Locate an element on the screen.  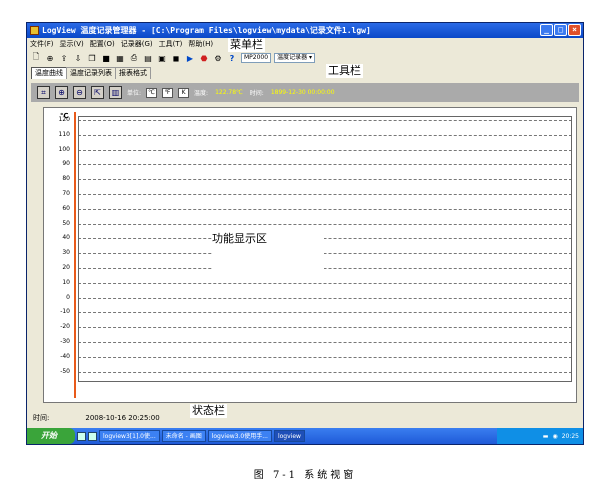
y-tick-label: -30 is located at coordinates (65, 341).